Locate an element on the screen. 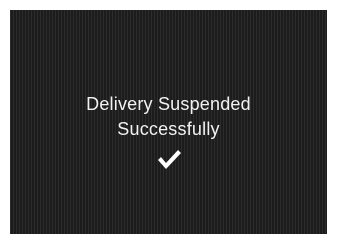 This screenshot has width=337, height=245. status-message-line-2: Successfully is located at coordinates (168, 129).